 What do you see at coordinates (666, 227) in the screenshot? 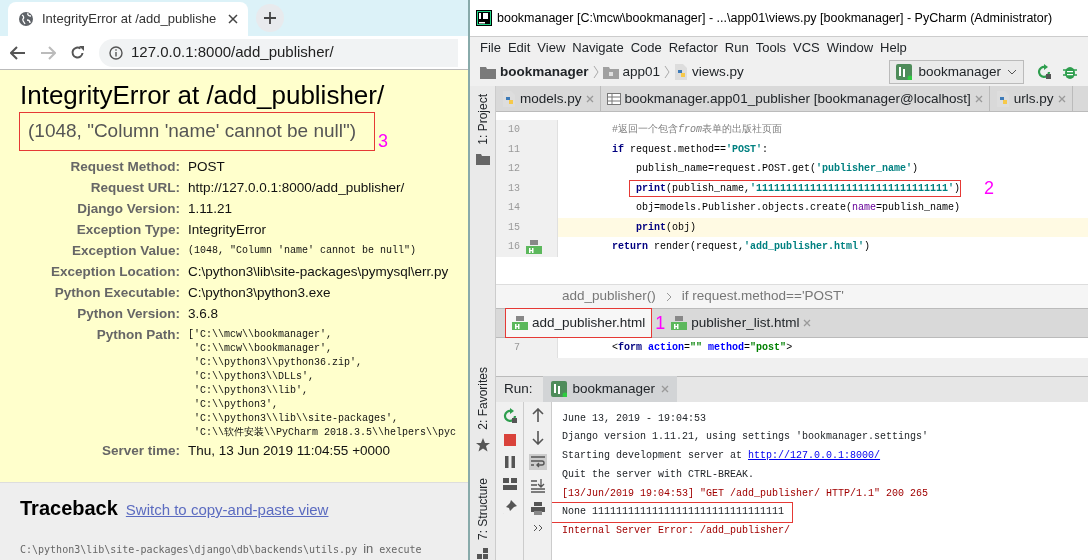
I see `code-line: print(obj)` at bounding box center [666, 227].